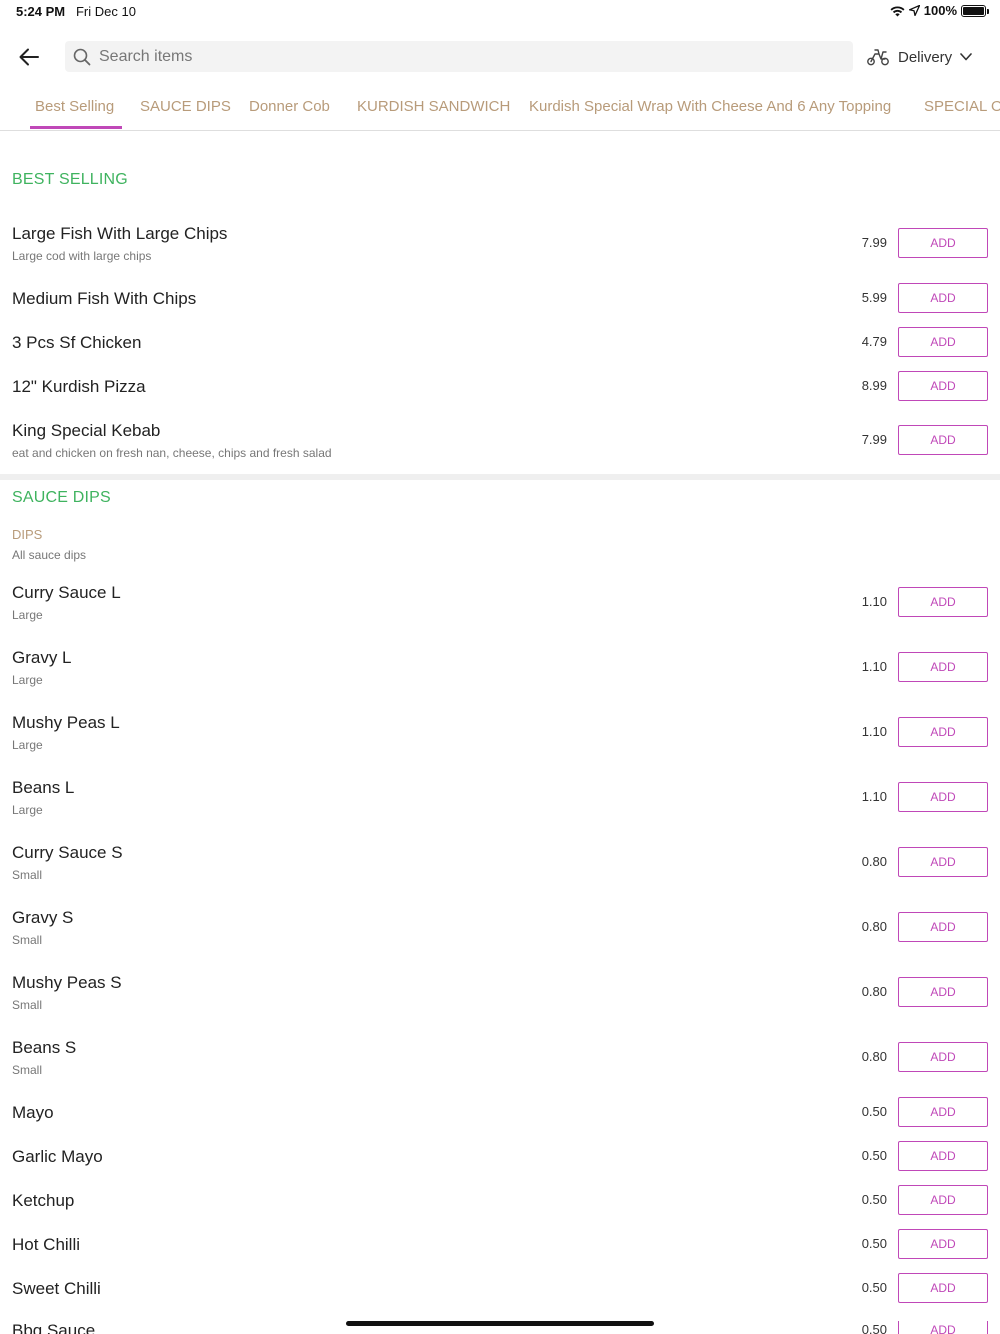 This screenshot has height=1334, width=1000. What do you see at coordinates (76, 127) in the screenshot?
I see `active-tab-indicator` at bounding box center [76, 127].